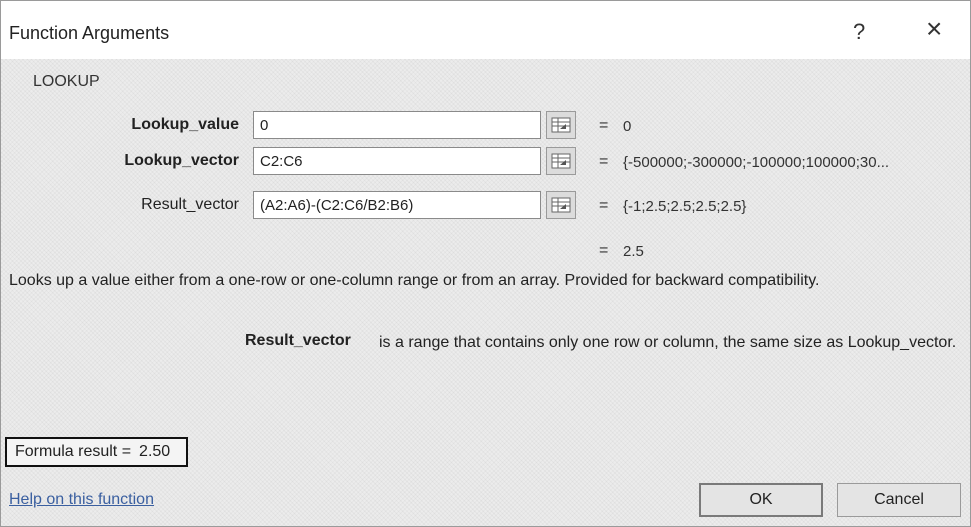  What do you see at coordinates (899, 500) in the screenshot?
I see `cancel-button: Cancel` at bounding box center [899, 500].